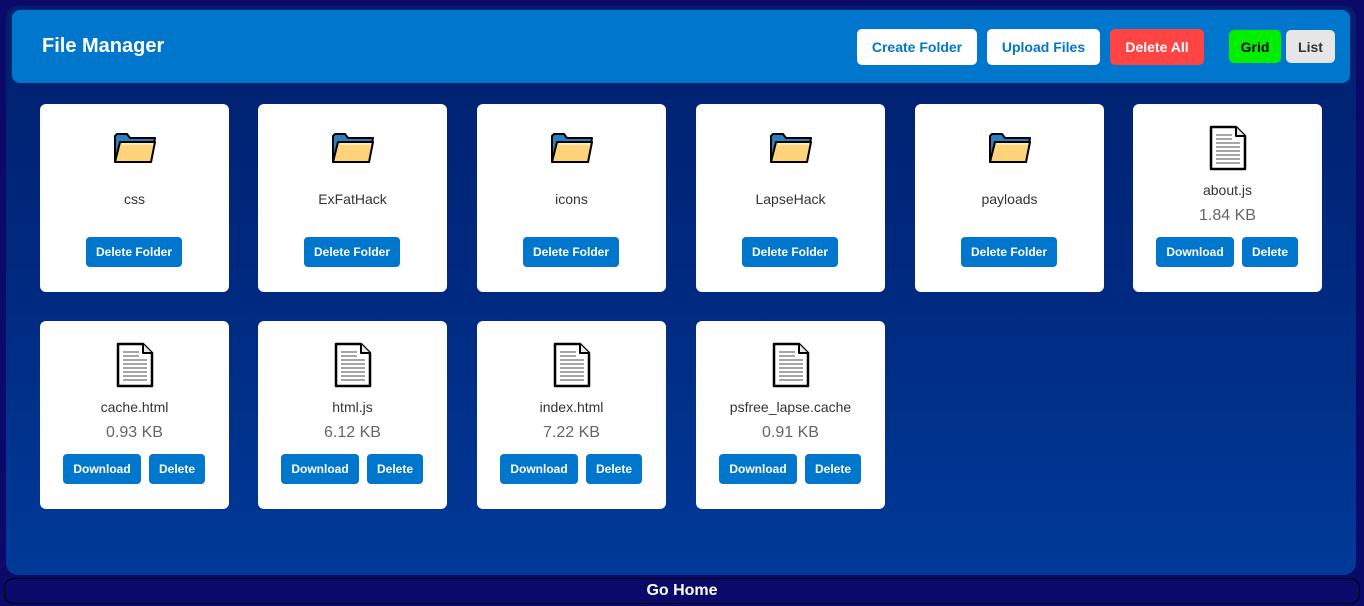  Describe the element at coordinates (1310, 46) in the screenshot. I see `list-view-button: List` at that location.